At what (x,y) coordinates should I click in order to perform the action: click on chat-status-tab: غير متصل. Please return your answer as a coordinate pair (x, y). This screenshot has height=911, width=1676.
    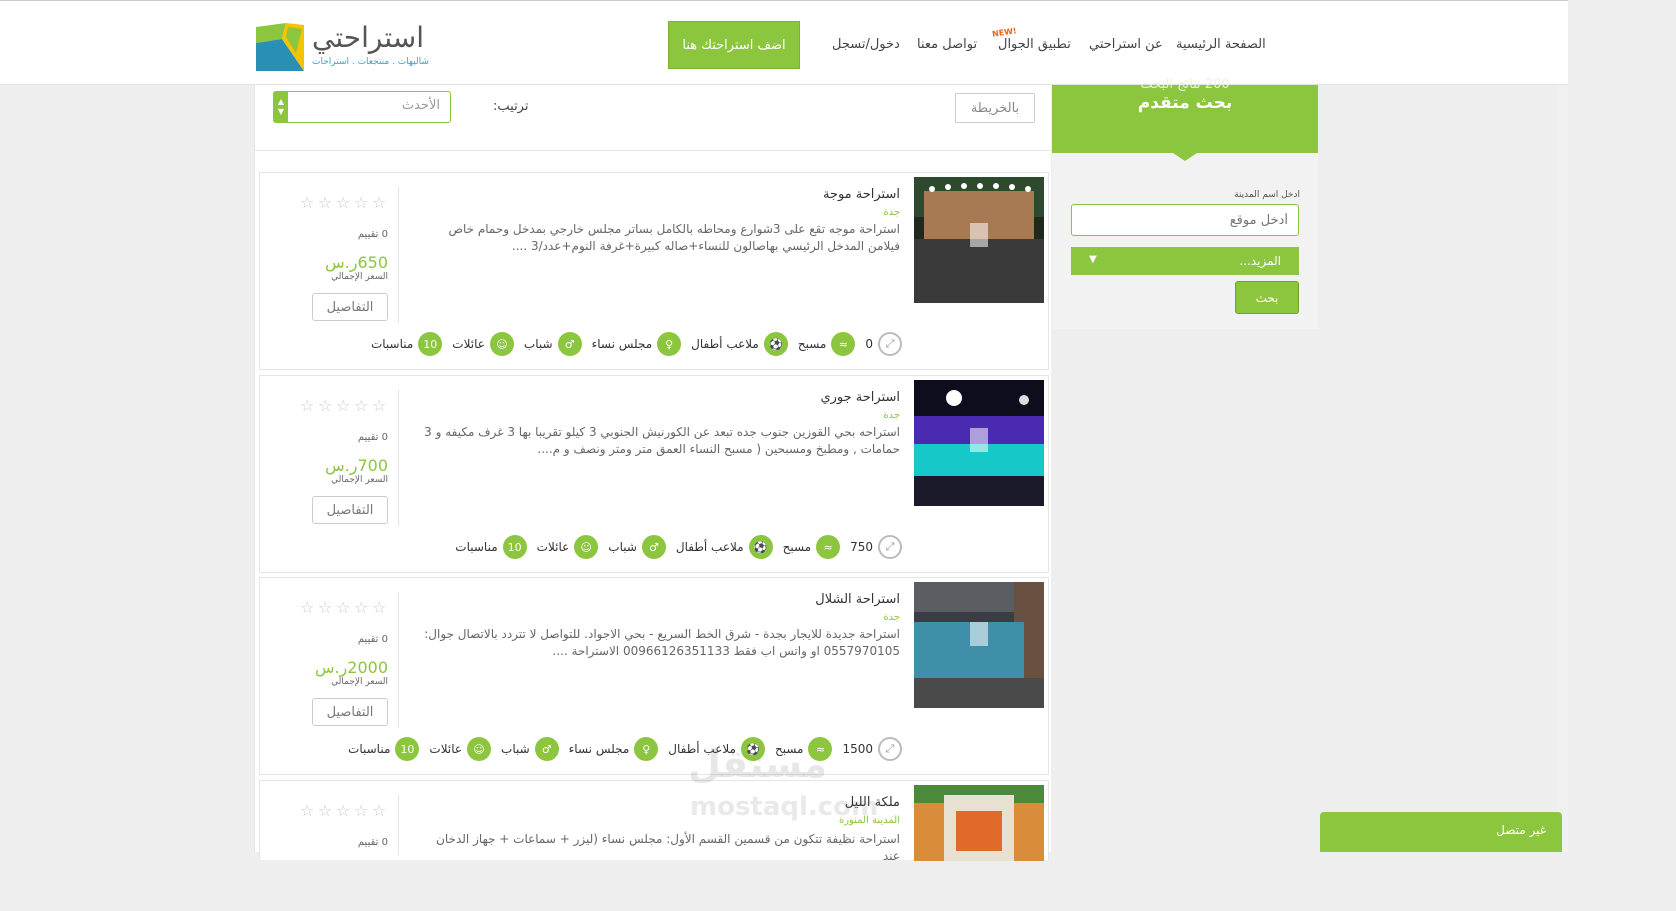
    Looking at the image, I should click on (1441, 832).